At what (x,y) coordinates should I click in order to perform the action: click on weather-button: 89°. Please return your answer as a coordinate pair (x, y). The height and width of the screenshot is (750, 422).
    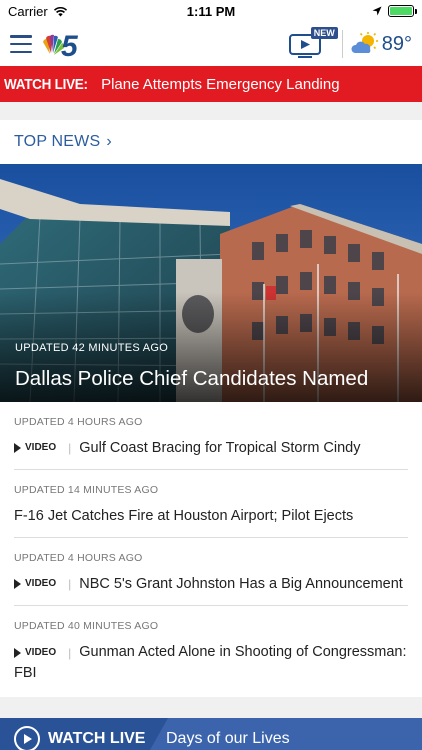
    Looking at the image, I should click on (381, 44).